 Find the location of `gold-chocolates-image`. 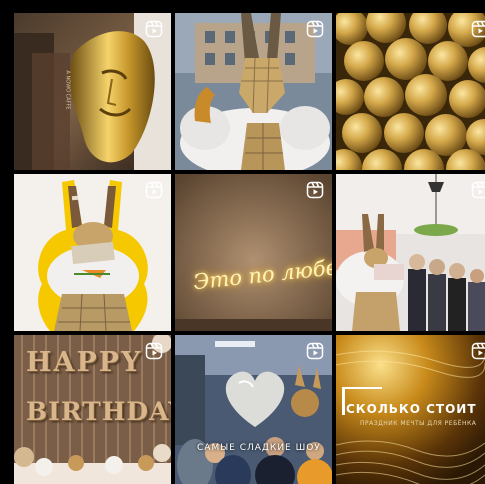

gold-chocolates-image is located at coordinates (410, 91).